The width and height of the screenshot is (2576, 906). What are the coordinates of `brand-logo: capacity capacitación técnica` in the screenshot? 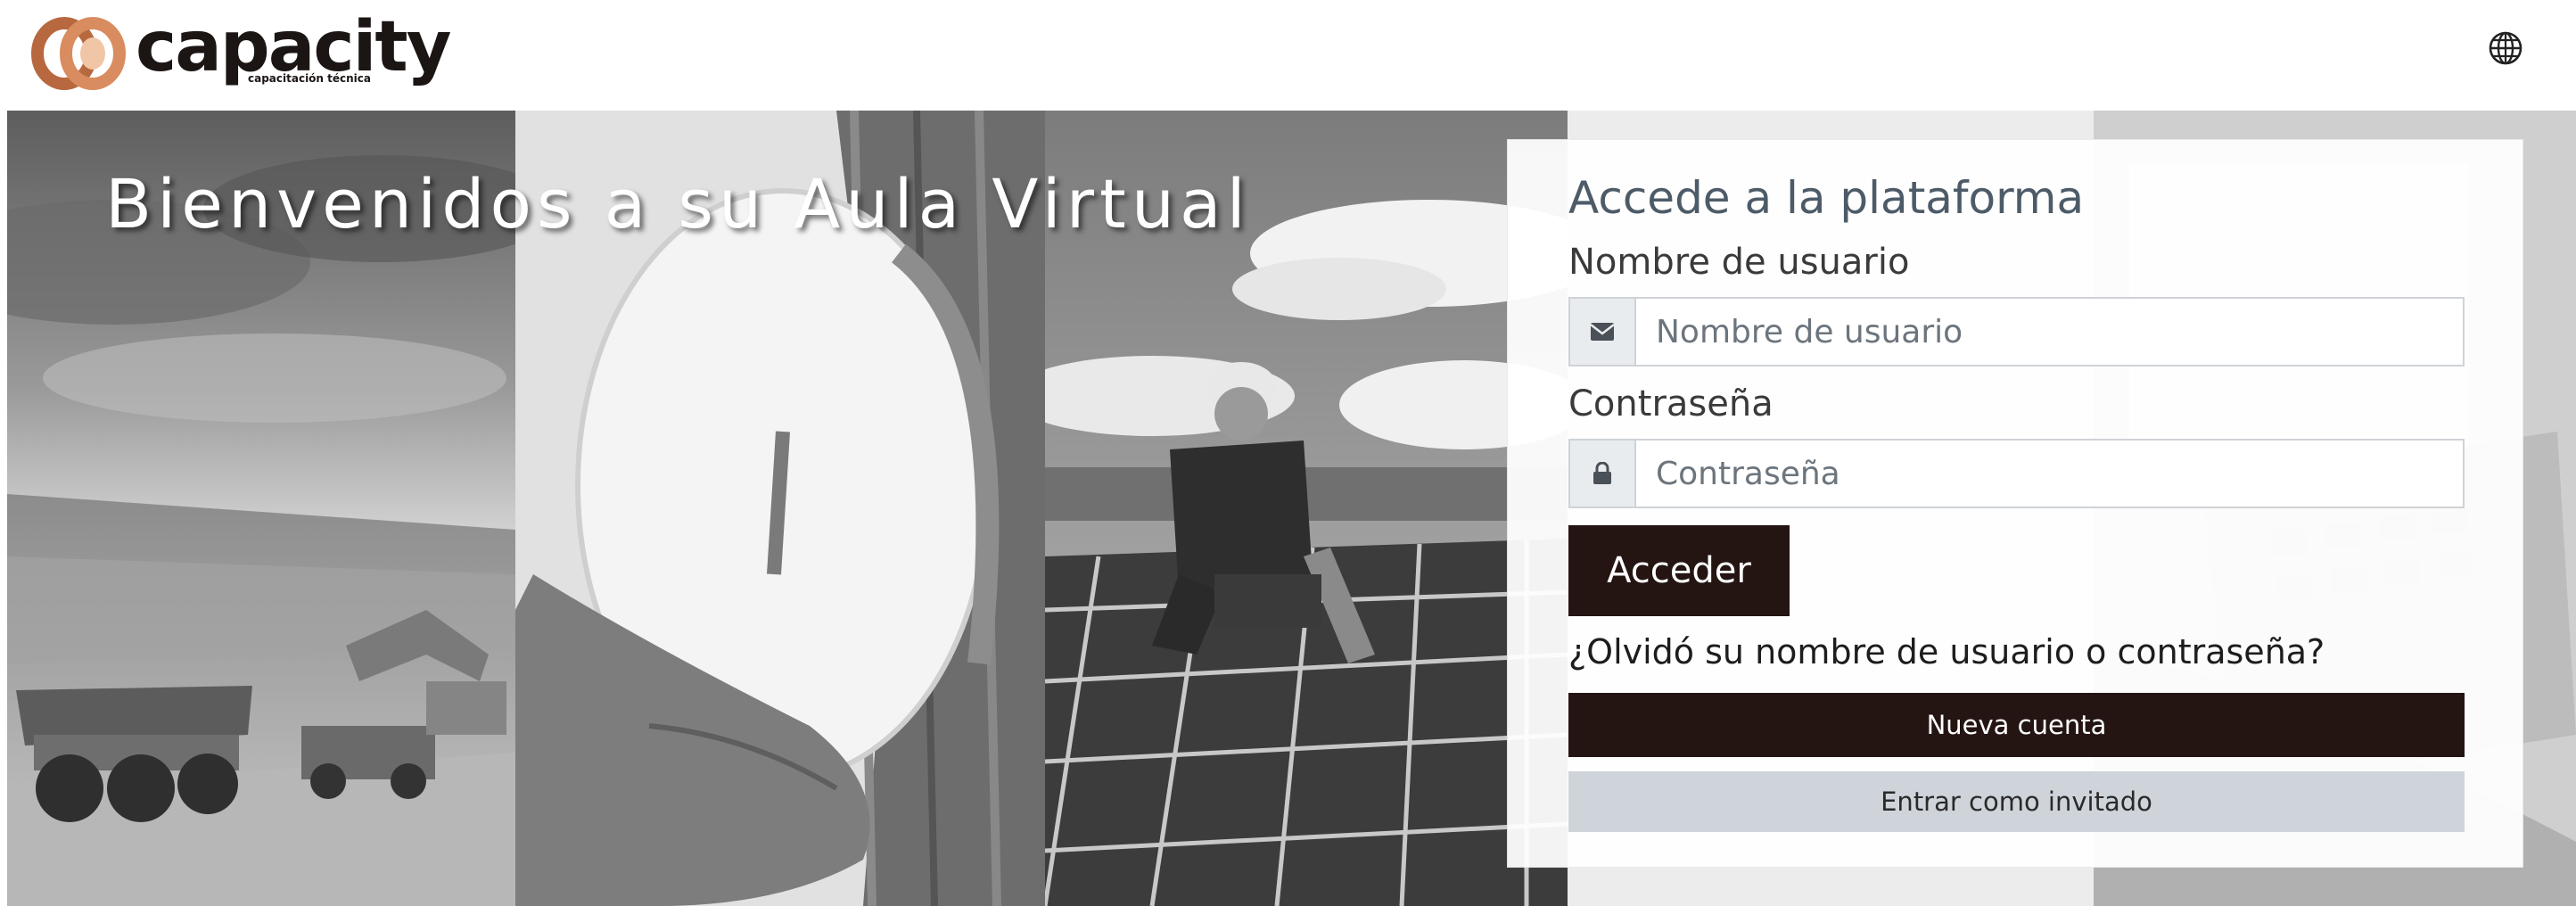 It's located at (240, 54).